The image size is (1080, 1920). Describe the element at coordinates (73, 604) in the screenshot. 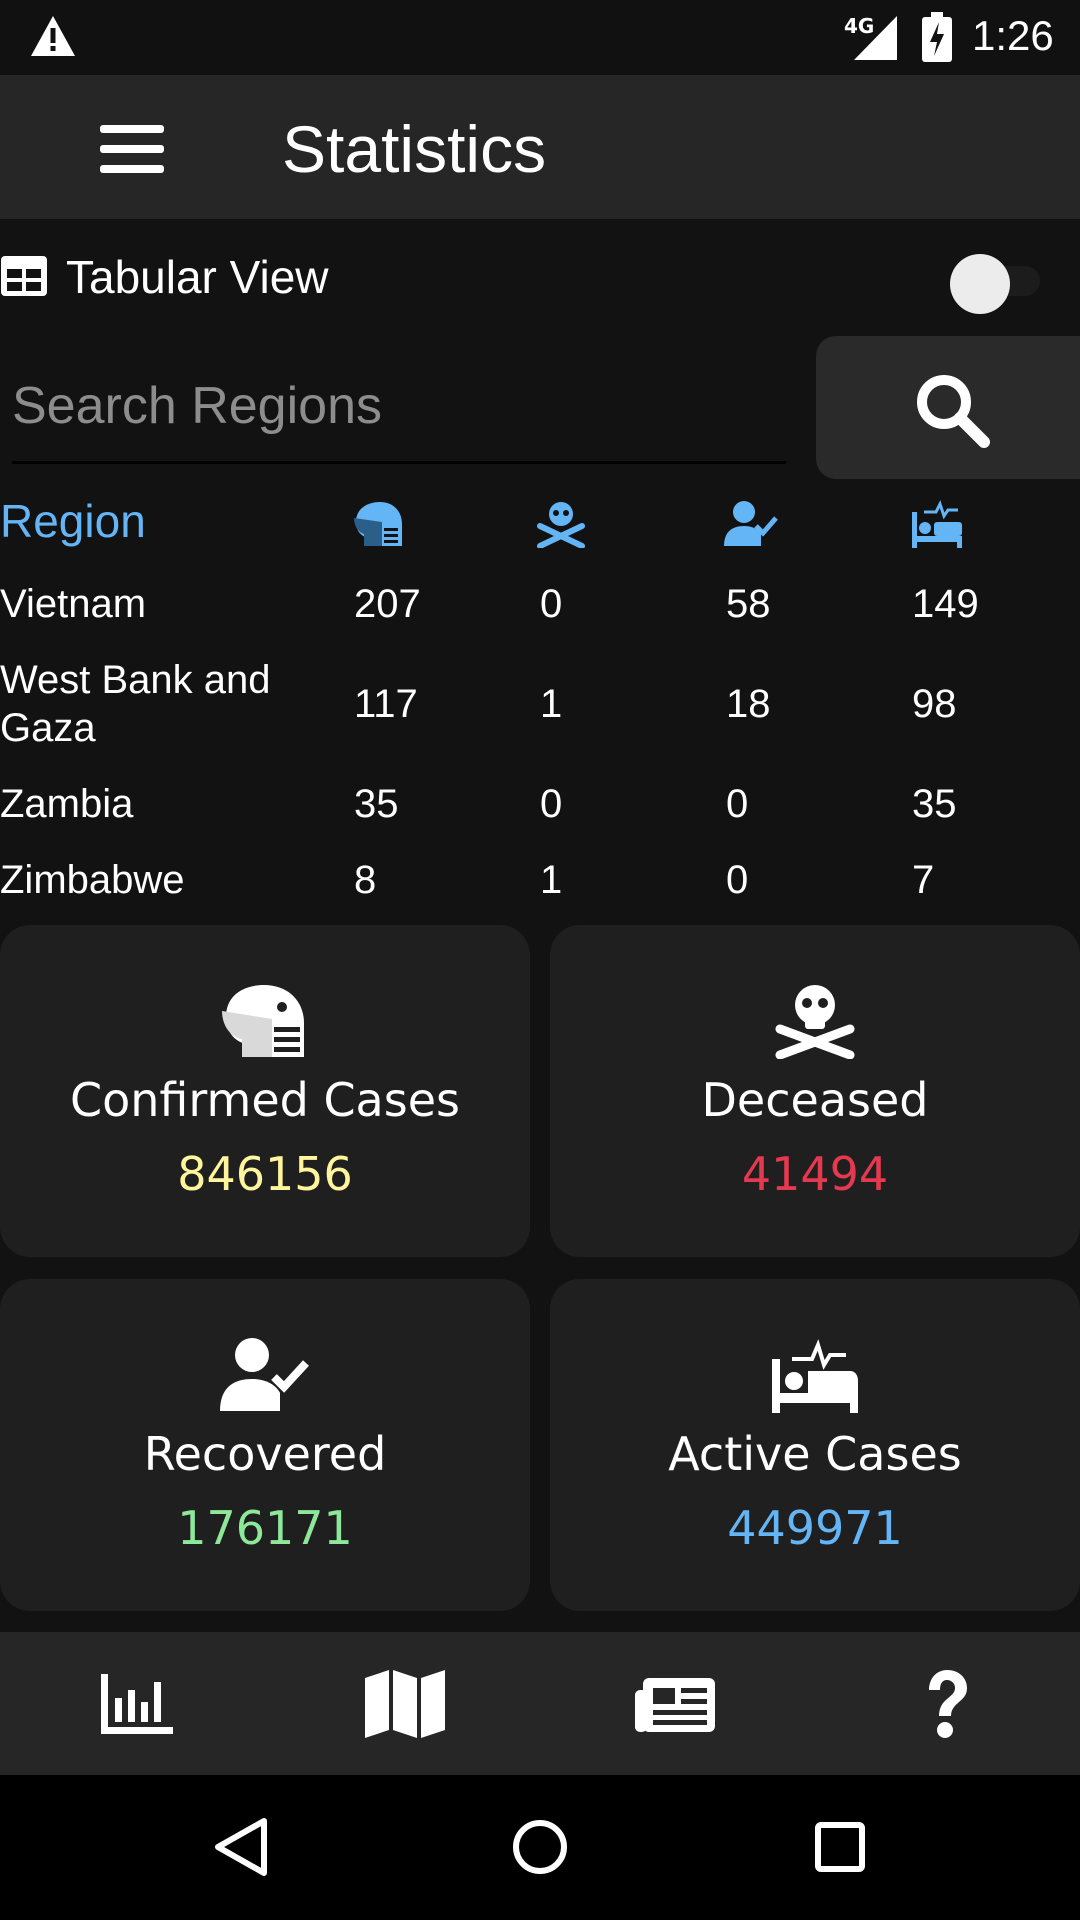

I see `row-region: Vietnam` at that location.